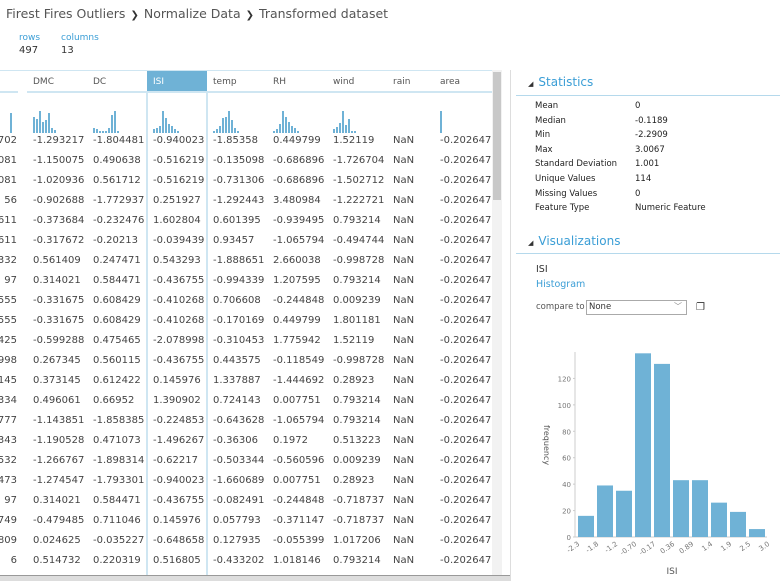  What do you see at coordinates (117, 560) in the screenshot?
I see `table-cell: 0.220319` at bounding box center [117, 560].